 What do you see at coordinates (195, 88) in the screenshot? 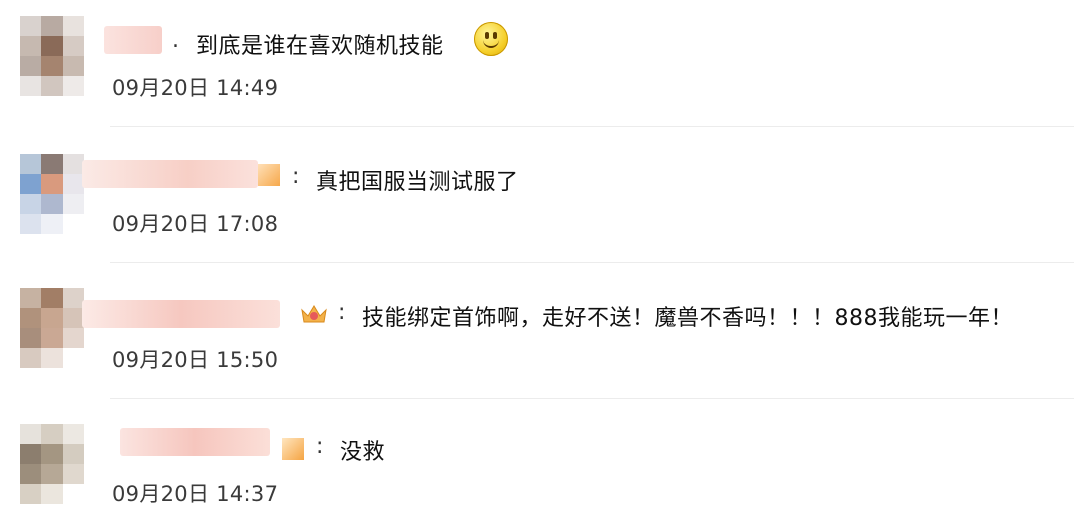
I see `timestamp: 09月20日 14:49` at bounding box center [195, 88].